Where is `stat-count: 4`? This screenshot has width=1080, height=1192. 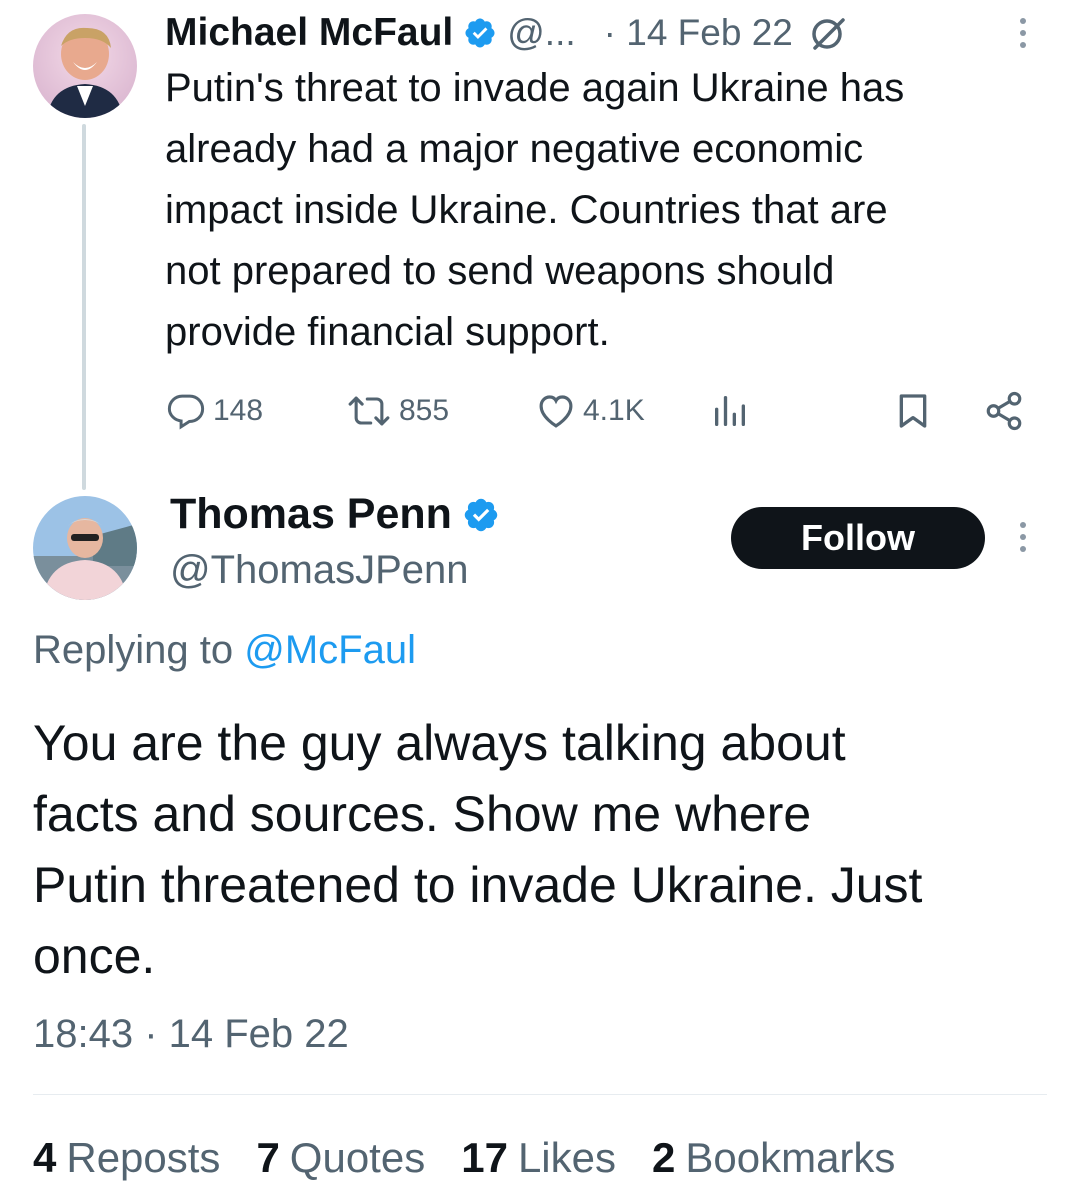 stat-count: 4 is located at coordinates (45, 1157).